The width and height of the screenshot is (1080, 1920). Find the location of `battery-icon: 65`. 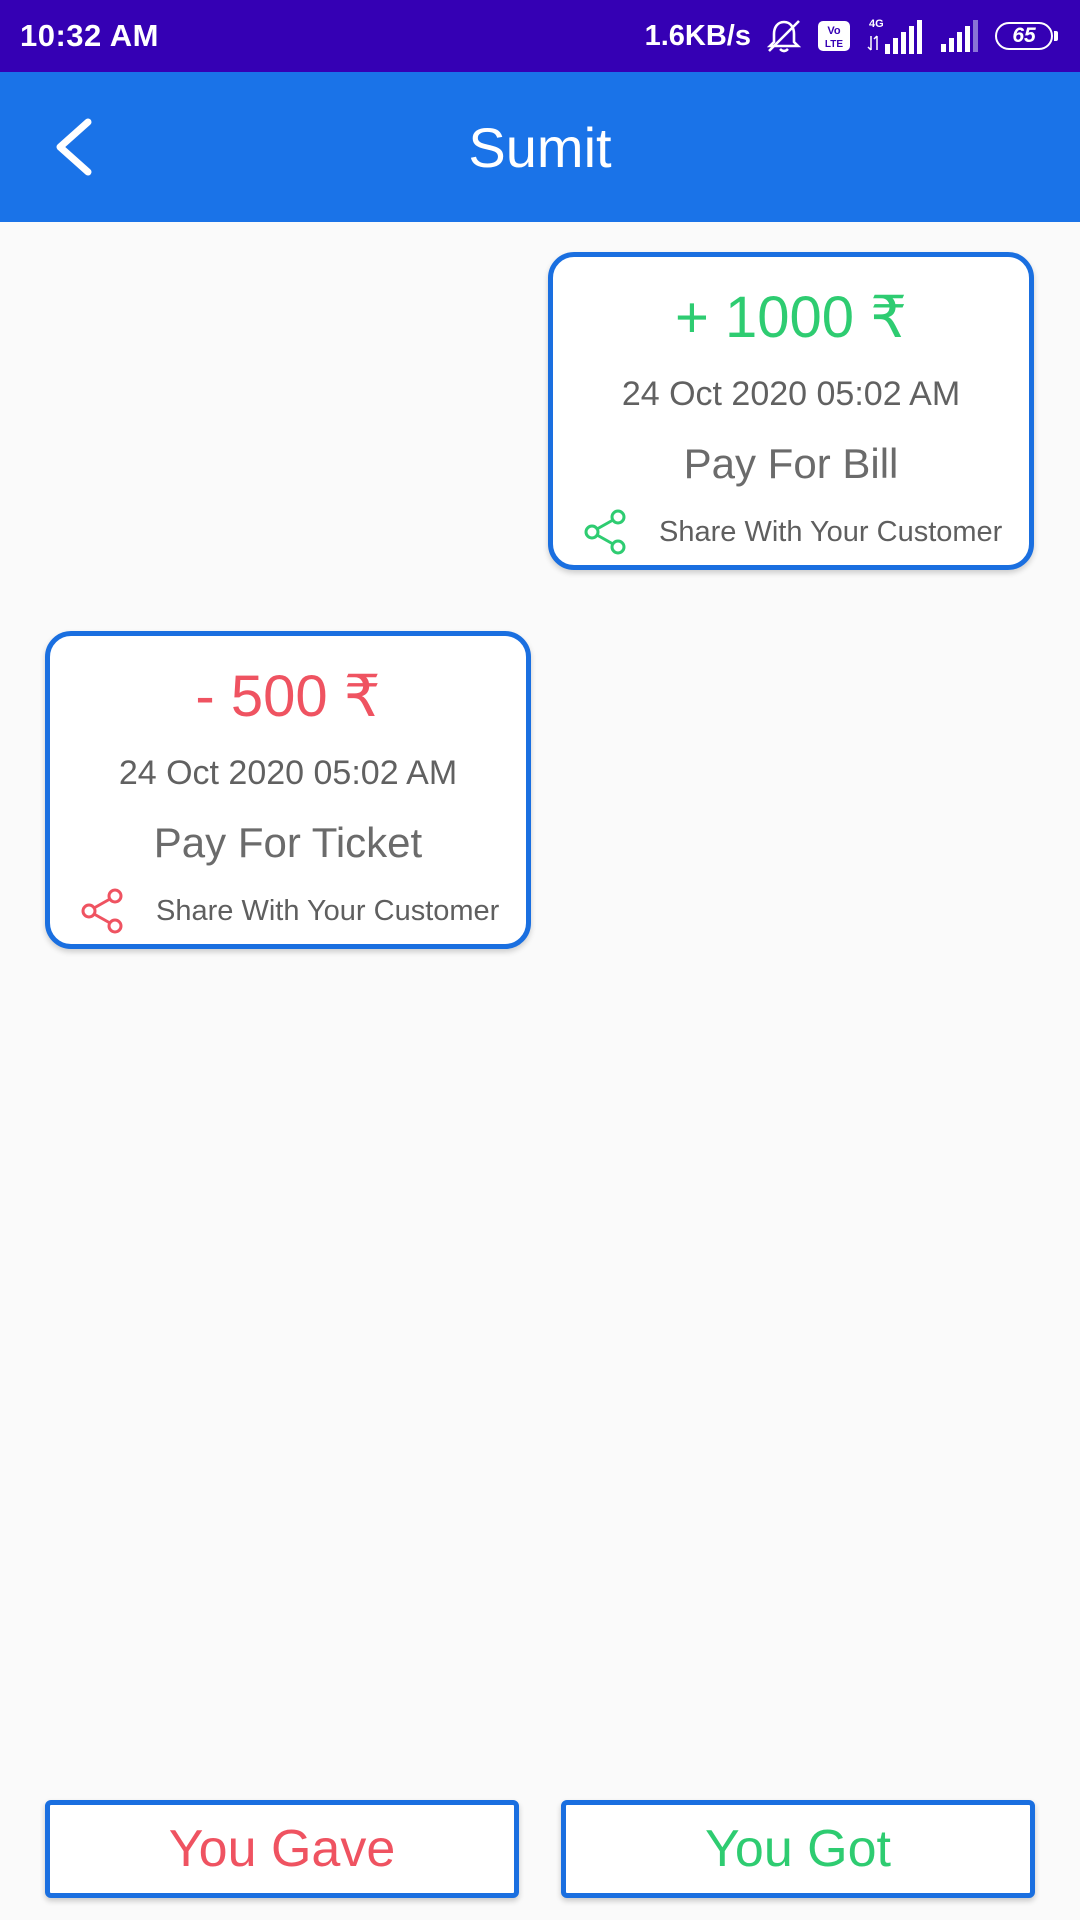

battery-icon: 65 is located at coordinates (1026, 36).